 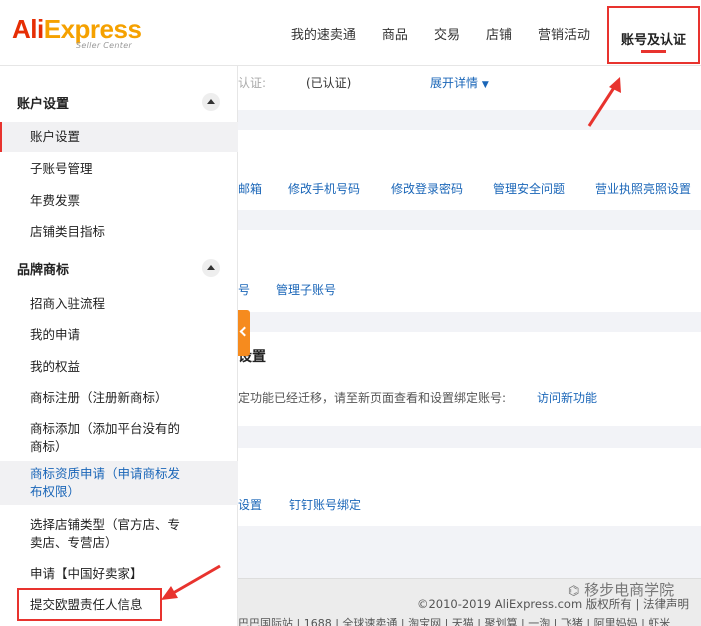 What do you see at coordinates (469, 271) in the screenshot?
I see `subaccount-row` at bounding box center [469, 271].